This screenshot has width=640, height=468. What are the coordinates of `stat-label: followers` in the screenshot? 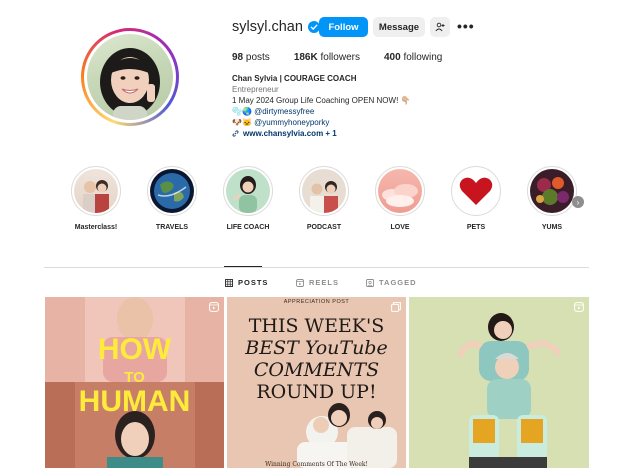 It's located at (340, 57).